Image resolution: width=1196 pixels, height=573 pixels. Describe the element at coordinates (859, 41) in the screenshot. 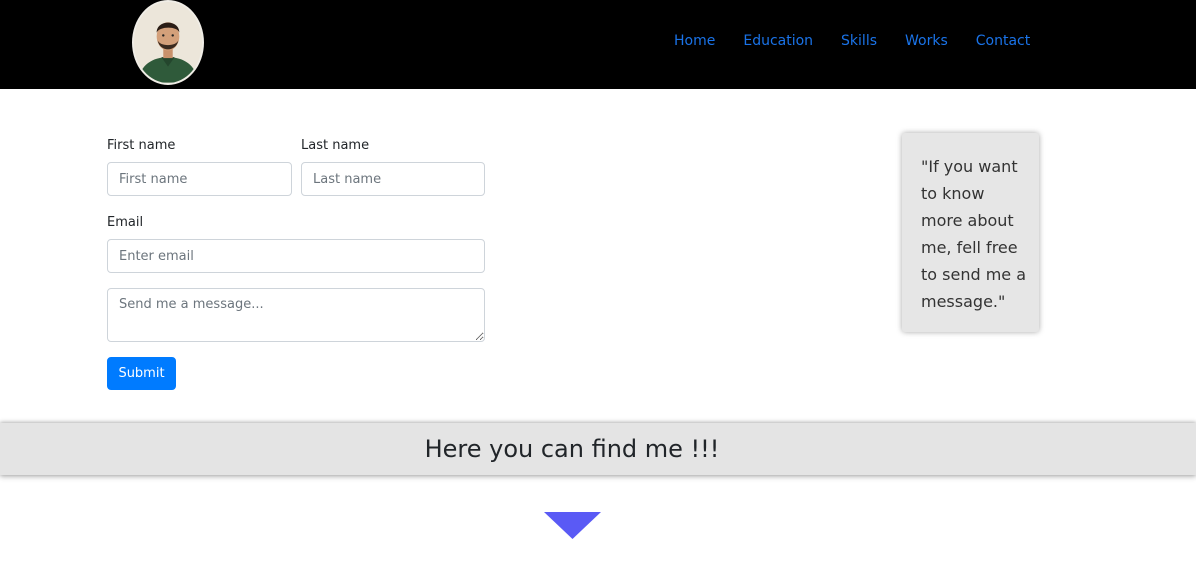

I see `nav-skills-link: Skills` at that location.